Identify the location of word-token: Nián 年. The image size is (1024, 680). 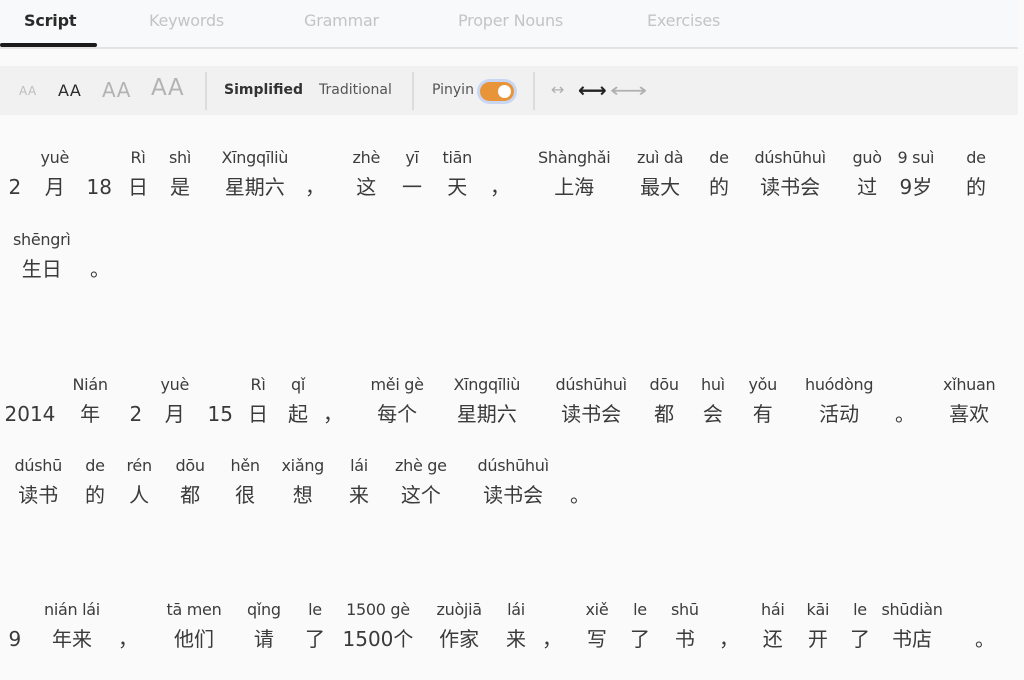
(90, 401).